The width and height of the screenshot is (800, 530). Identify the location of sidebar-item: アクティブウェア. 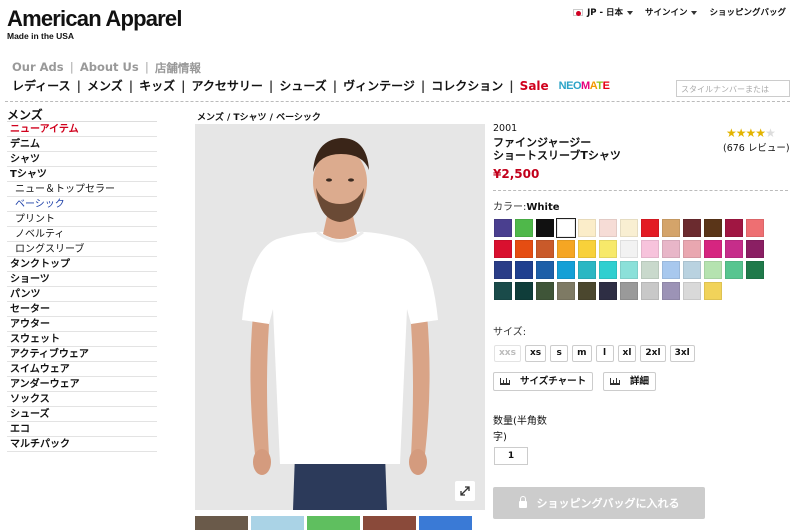
(82, 354).